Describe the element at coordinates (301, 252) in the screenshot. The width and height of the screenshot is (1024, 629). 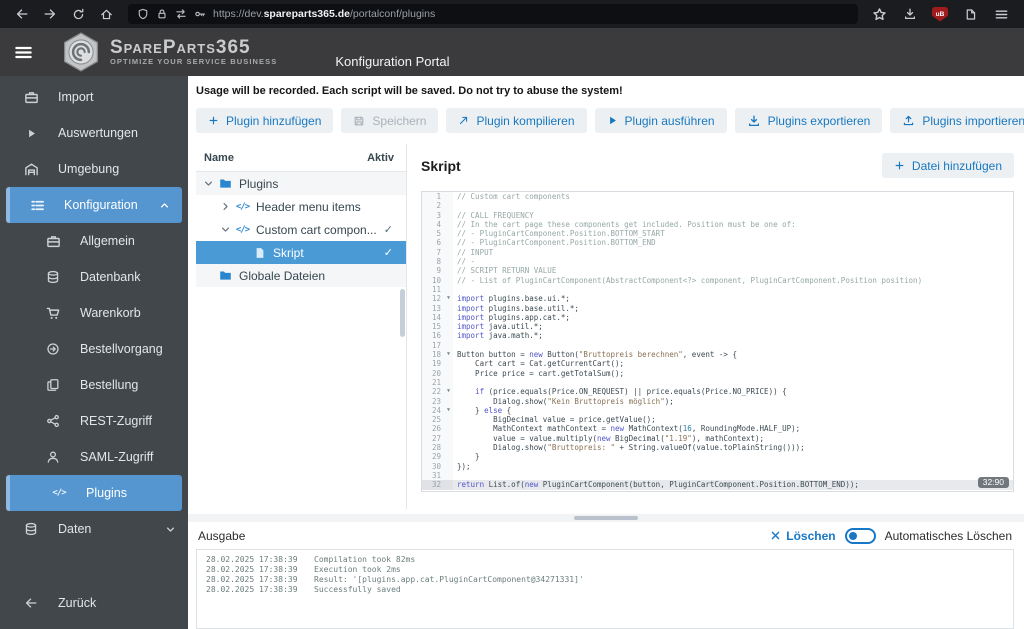
I see `tree-row-skript: Skript ✓` at that location.